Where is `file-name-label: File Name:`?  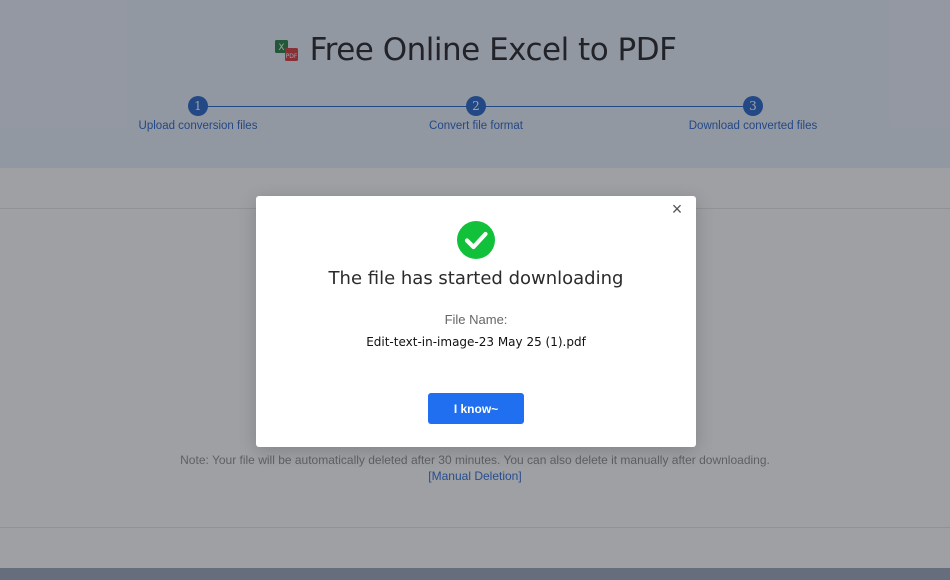
file-name-label: File Name: is located at coordinates (476, 319).